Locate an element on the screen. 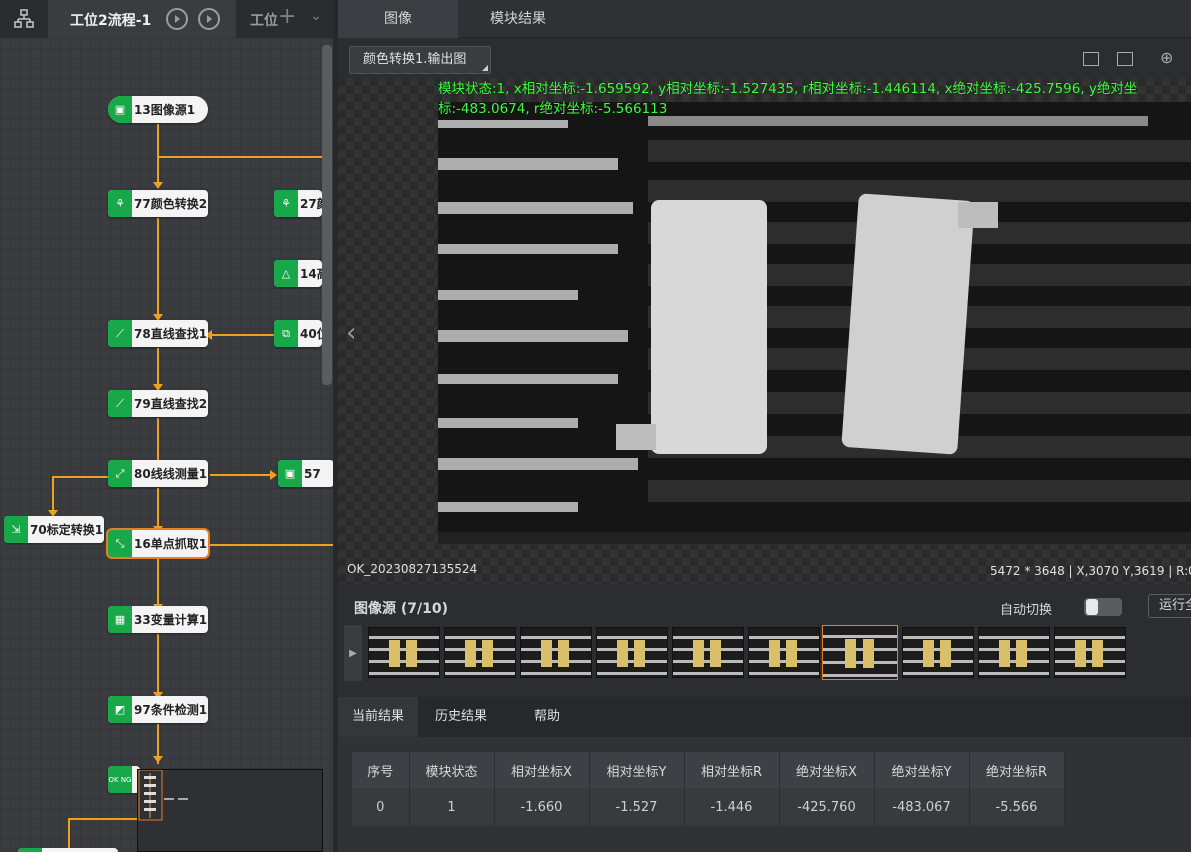 This screenshot has height=852, width=1191. tab-help: 帮助 is located at coordinates (547, 717).